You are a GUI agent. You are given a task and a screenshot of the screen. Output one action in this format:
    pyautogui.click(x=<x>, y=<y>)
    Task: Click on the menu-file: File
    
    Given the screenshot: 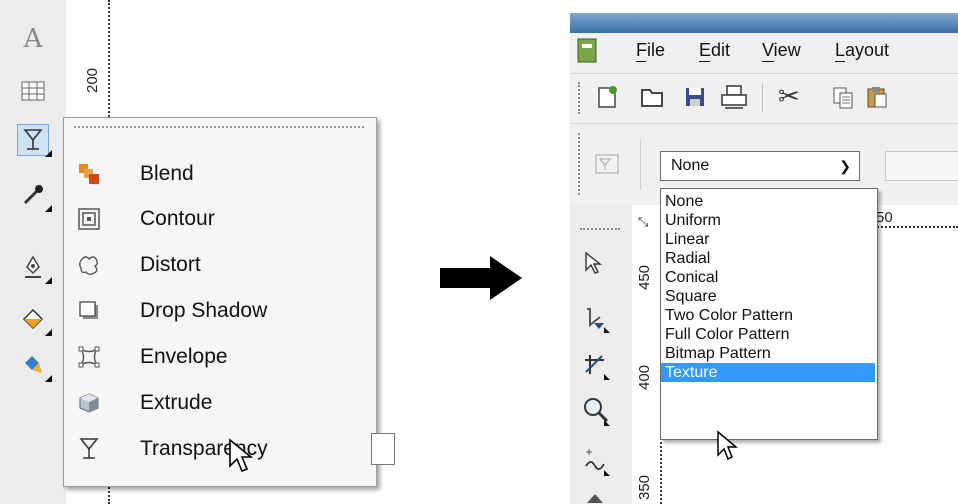 What is the action you would take?
    pyautogui.click(x=650, y=50)
    